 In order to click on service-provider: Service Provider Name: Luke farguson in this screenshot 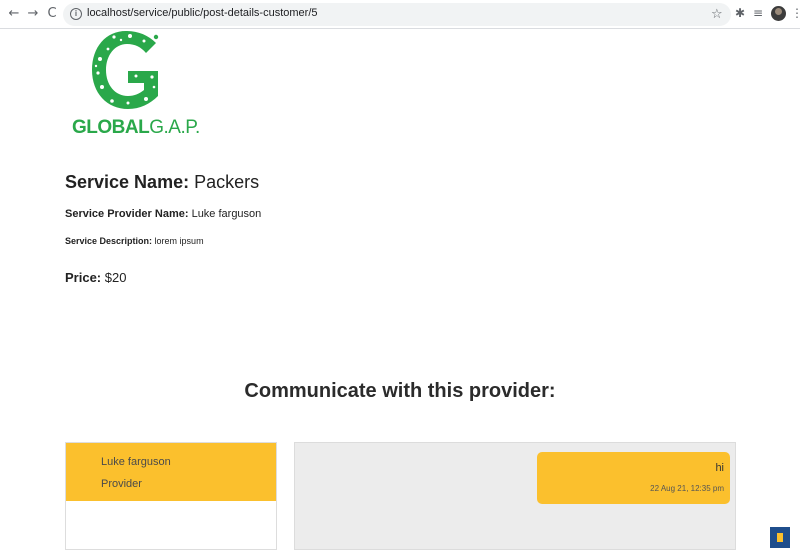, I will do `click(163, 214)`.